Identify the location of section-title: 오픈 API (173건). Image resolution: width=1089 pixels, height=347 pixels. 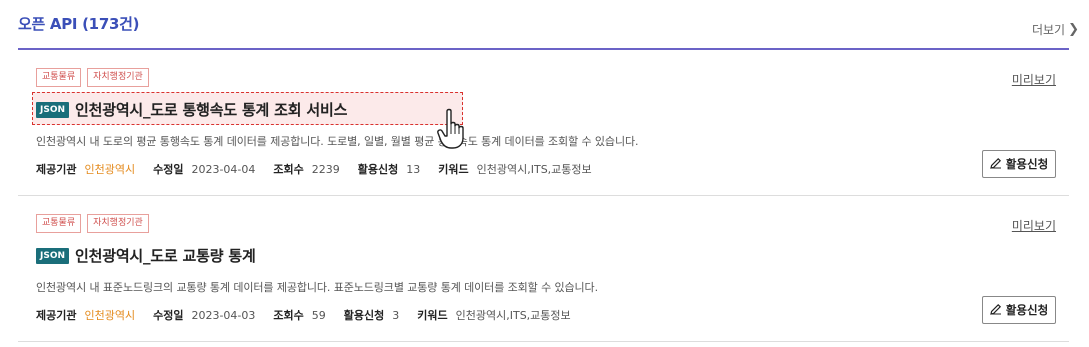
(79, 24).